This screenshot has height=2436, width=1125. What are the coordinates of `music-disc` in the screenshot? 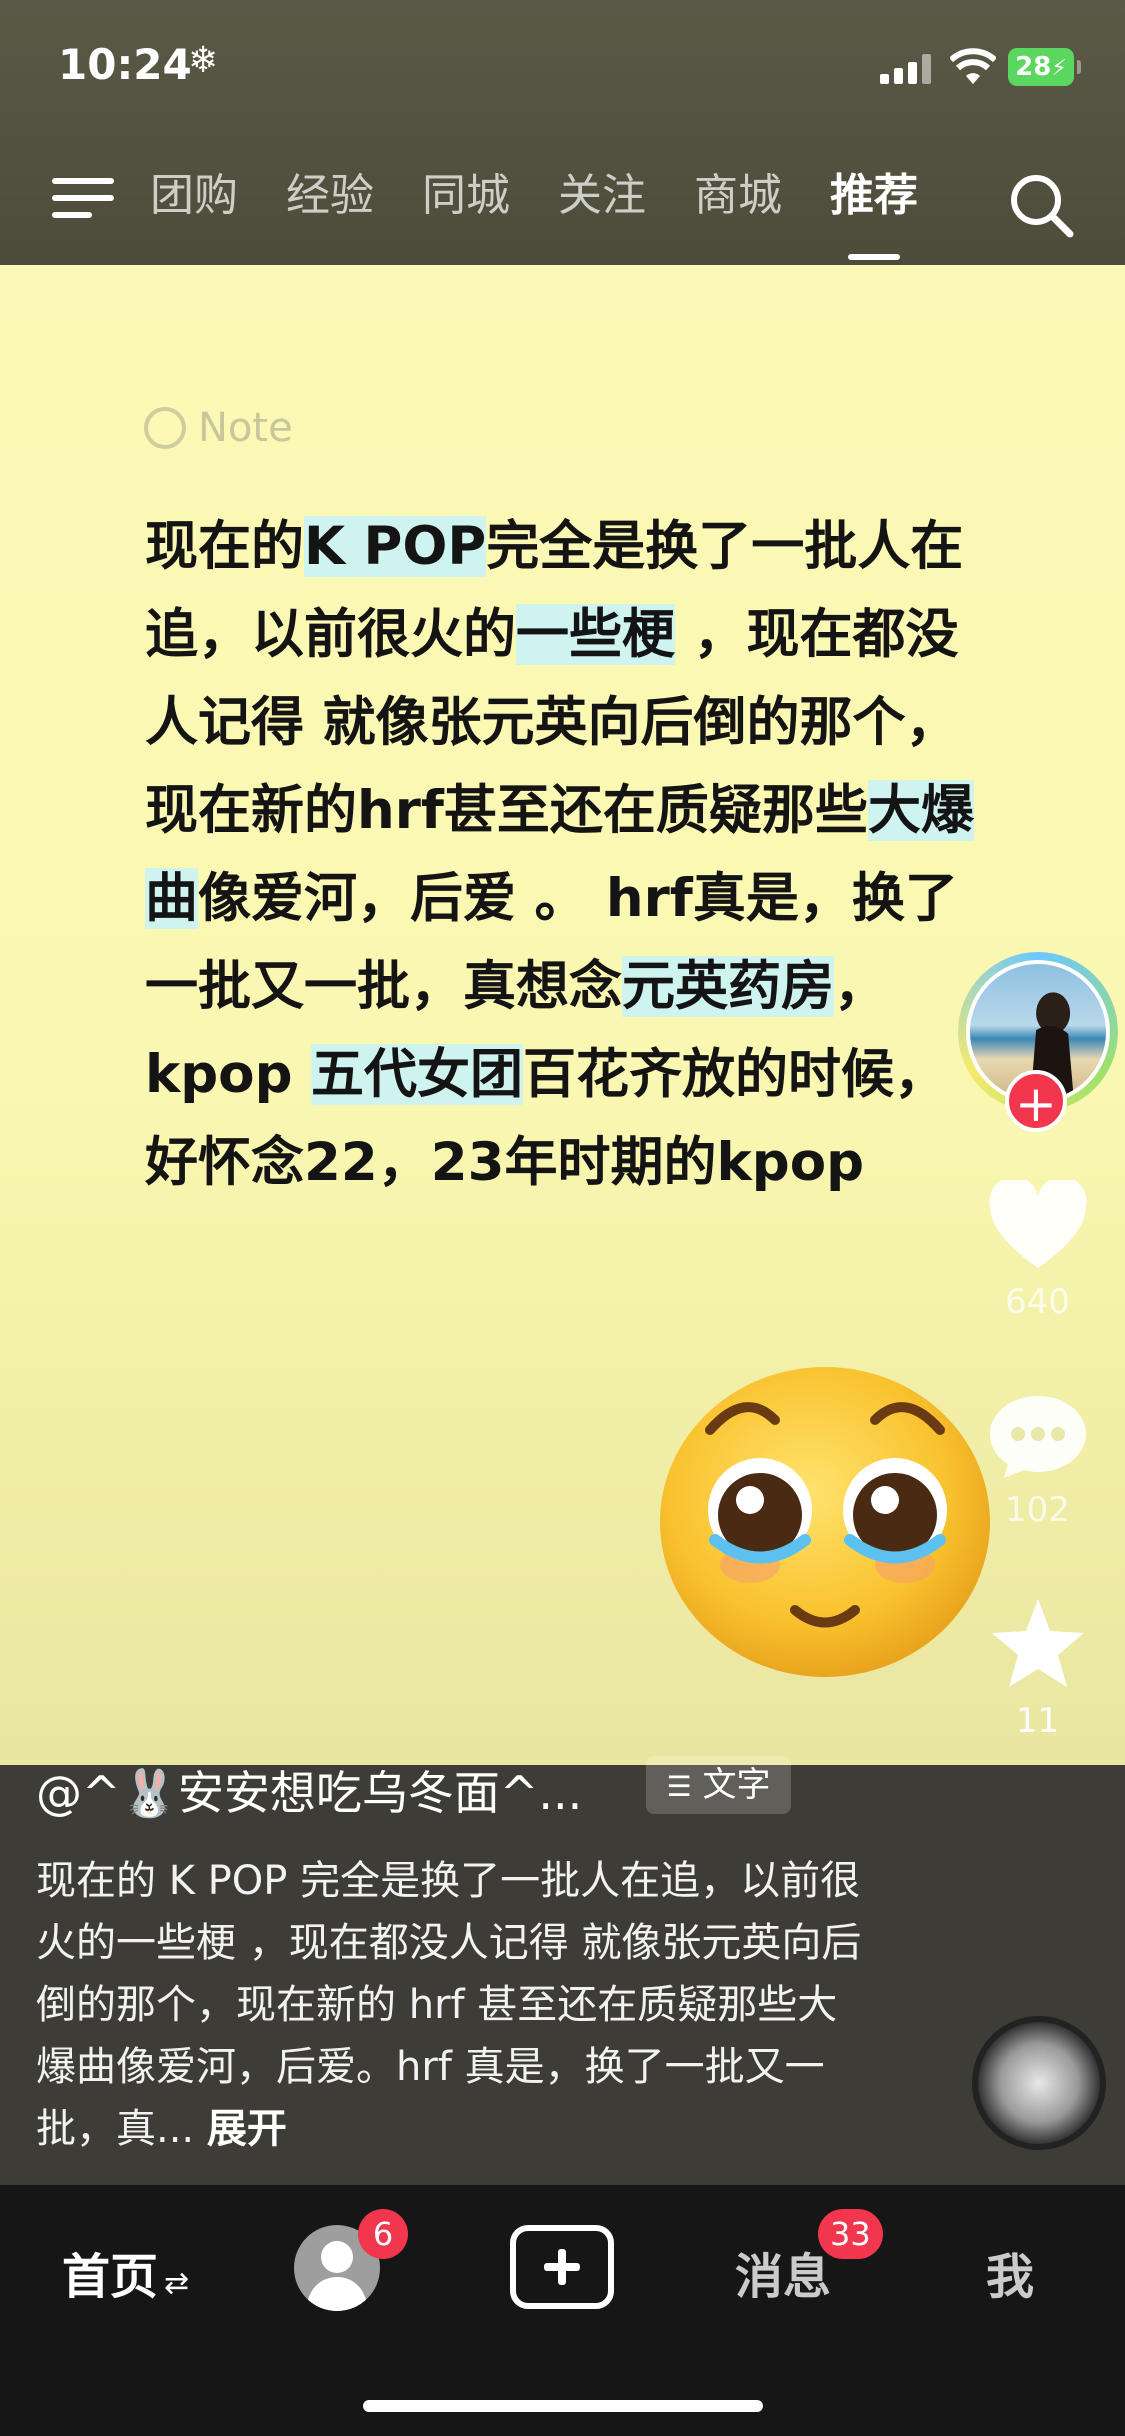 It's located at (1039, 2083).